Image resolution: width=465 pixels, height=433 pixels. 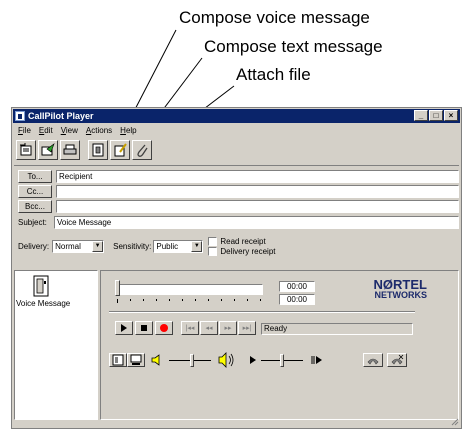 I want to click on stop-icon, so click(x=144, y=328).